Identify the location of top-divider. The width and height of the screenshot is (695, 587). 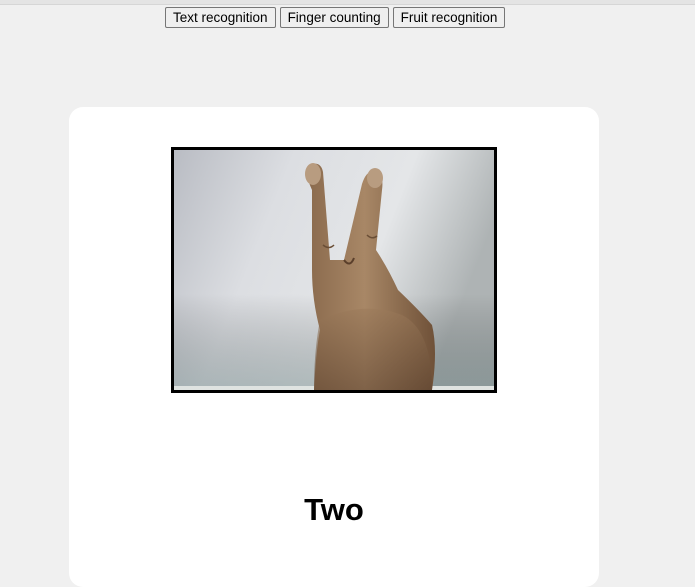
(347, 2).